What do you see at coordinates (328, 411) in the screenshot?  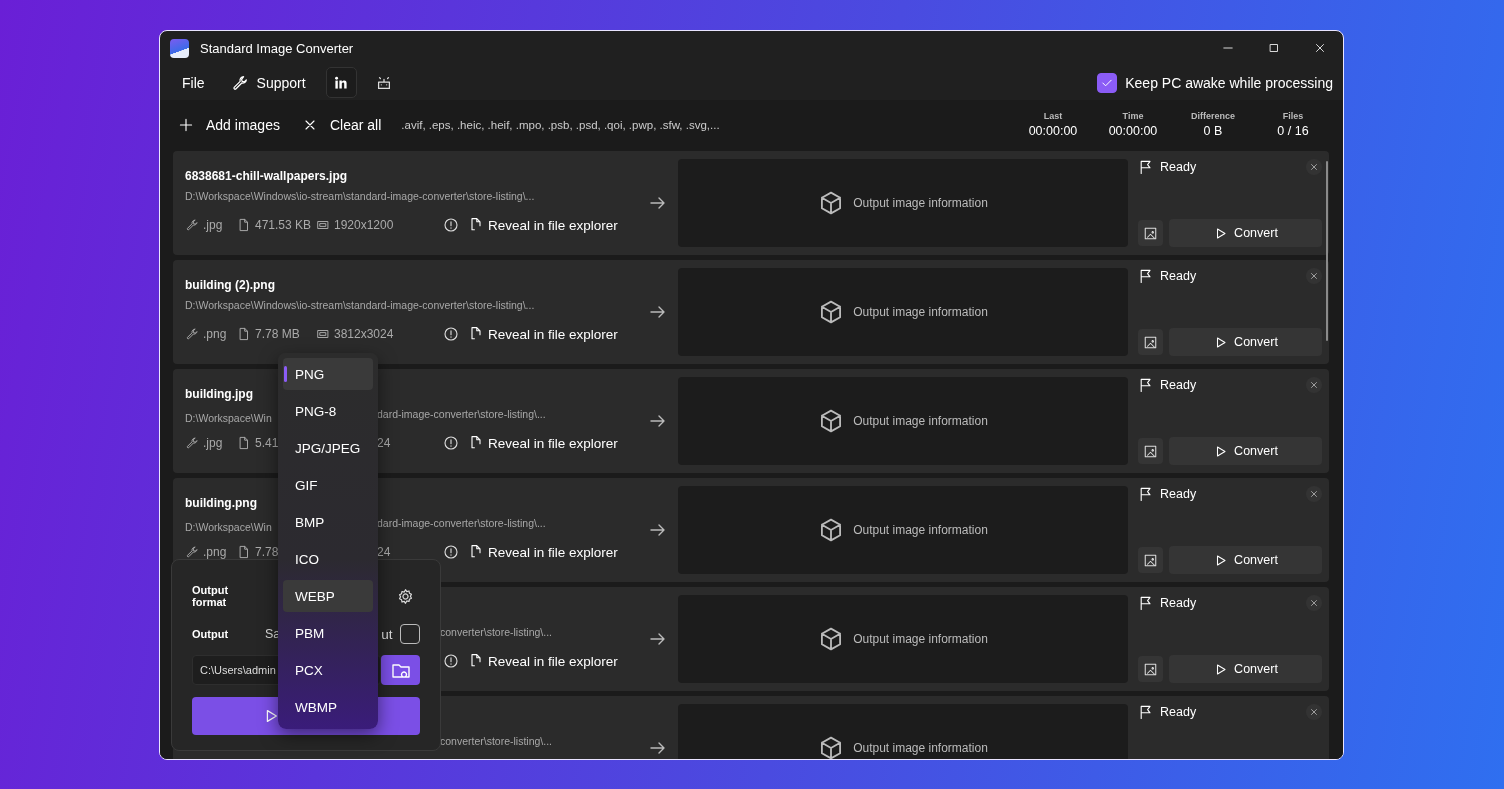 I see `format-option: PNG-8` at bounding box center [328, 411].